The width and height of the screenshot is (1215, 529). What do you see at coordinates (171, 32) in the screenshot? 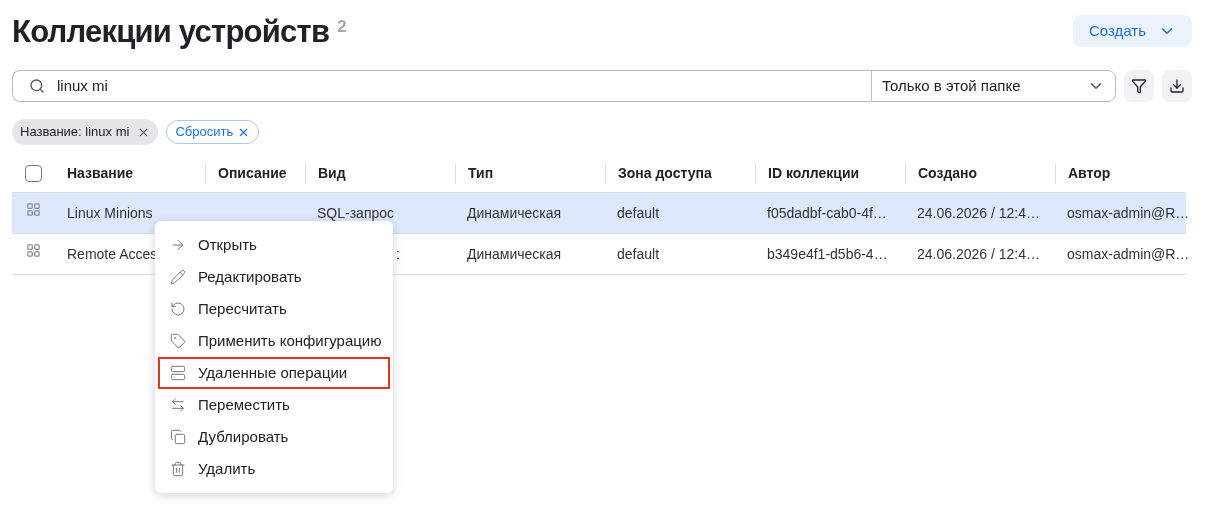
I see `page-title: Коллекции устройств` at bounding box center [171, 32].